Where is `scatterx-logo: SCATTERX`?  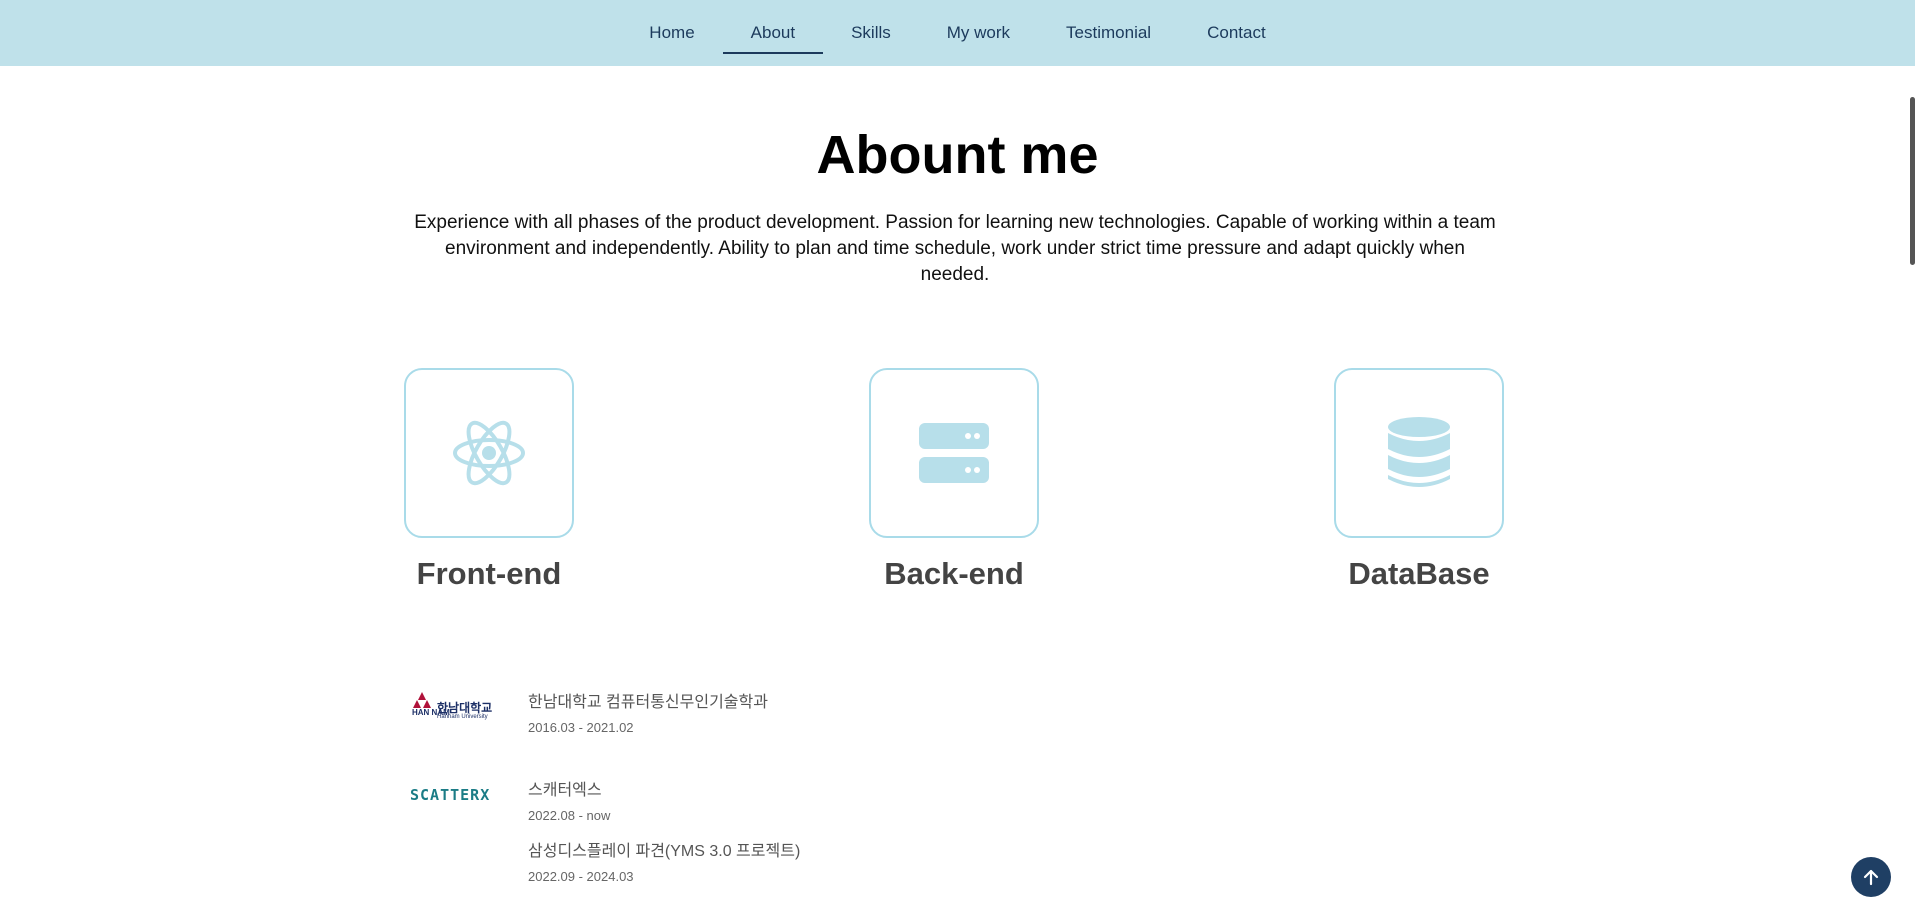
scatterx-logo: SCATTERX is located at coordinates (460, 806).